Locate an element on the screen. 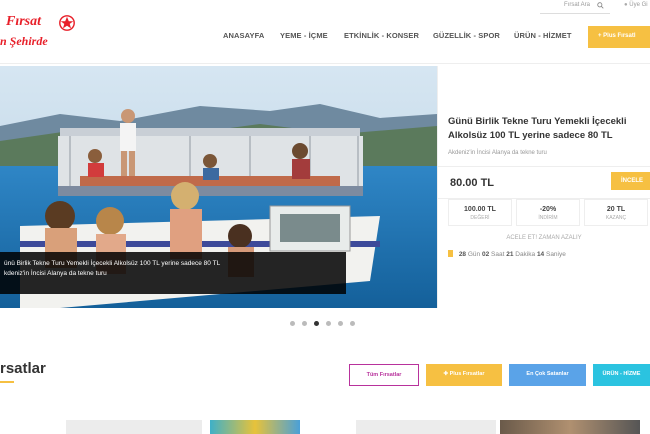 The image size is (650, 434). stat-discount: -20% İNDİRİM is located at coordinates (548, 212).